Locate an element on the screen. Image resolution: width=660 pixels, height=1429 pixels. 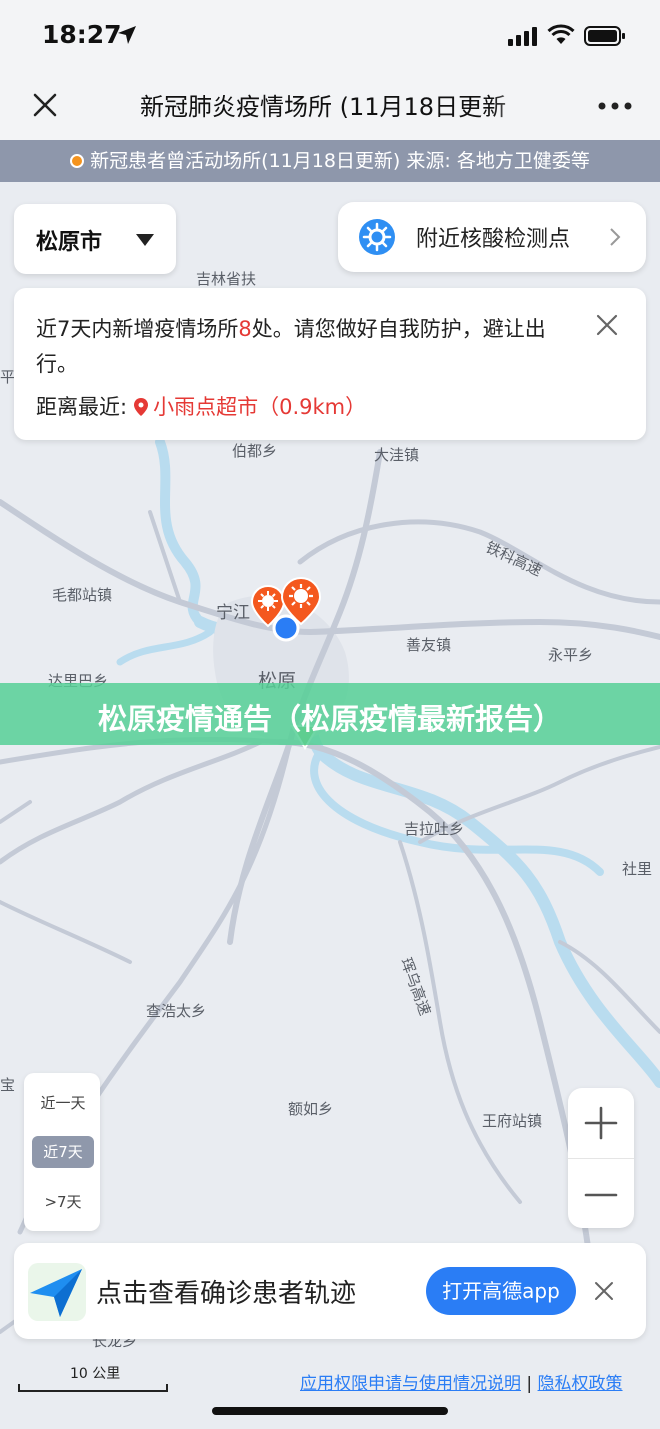
map-label: 额如乡 is located at coordinates (311, 1109).